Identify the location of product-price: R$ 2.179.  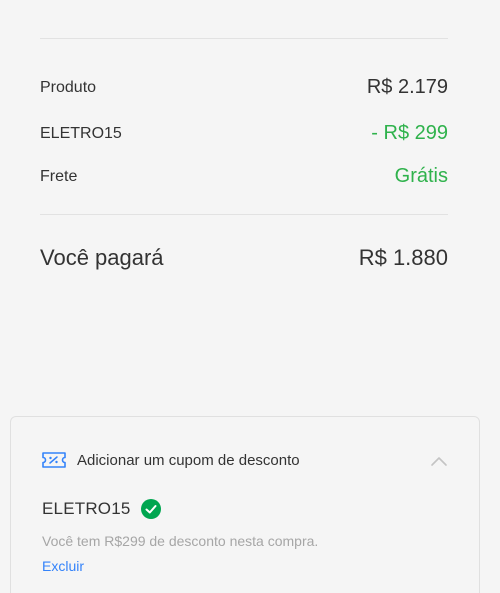
(407, 87).